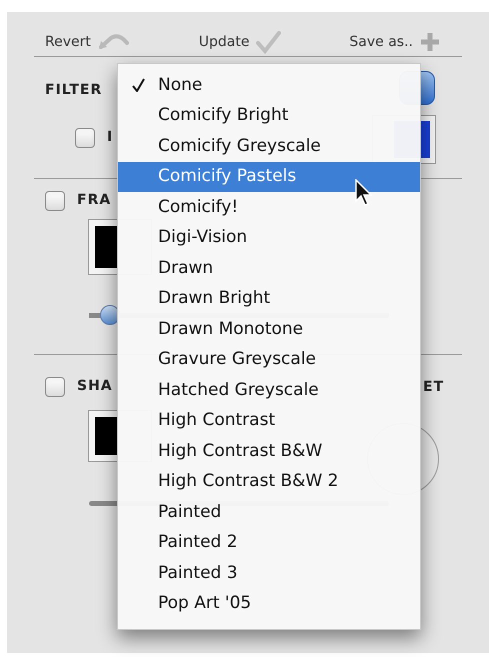 The height and width of the screenshot is (657, 489). Describe the element at coordinates (269, 512) in the screenshot. I see `menu-item: Painted` at that location.